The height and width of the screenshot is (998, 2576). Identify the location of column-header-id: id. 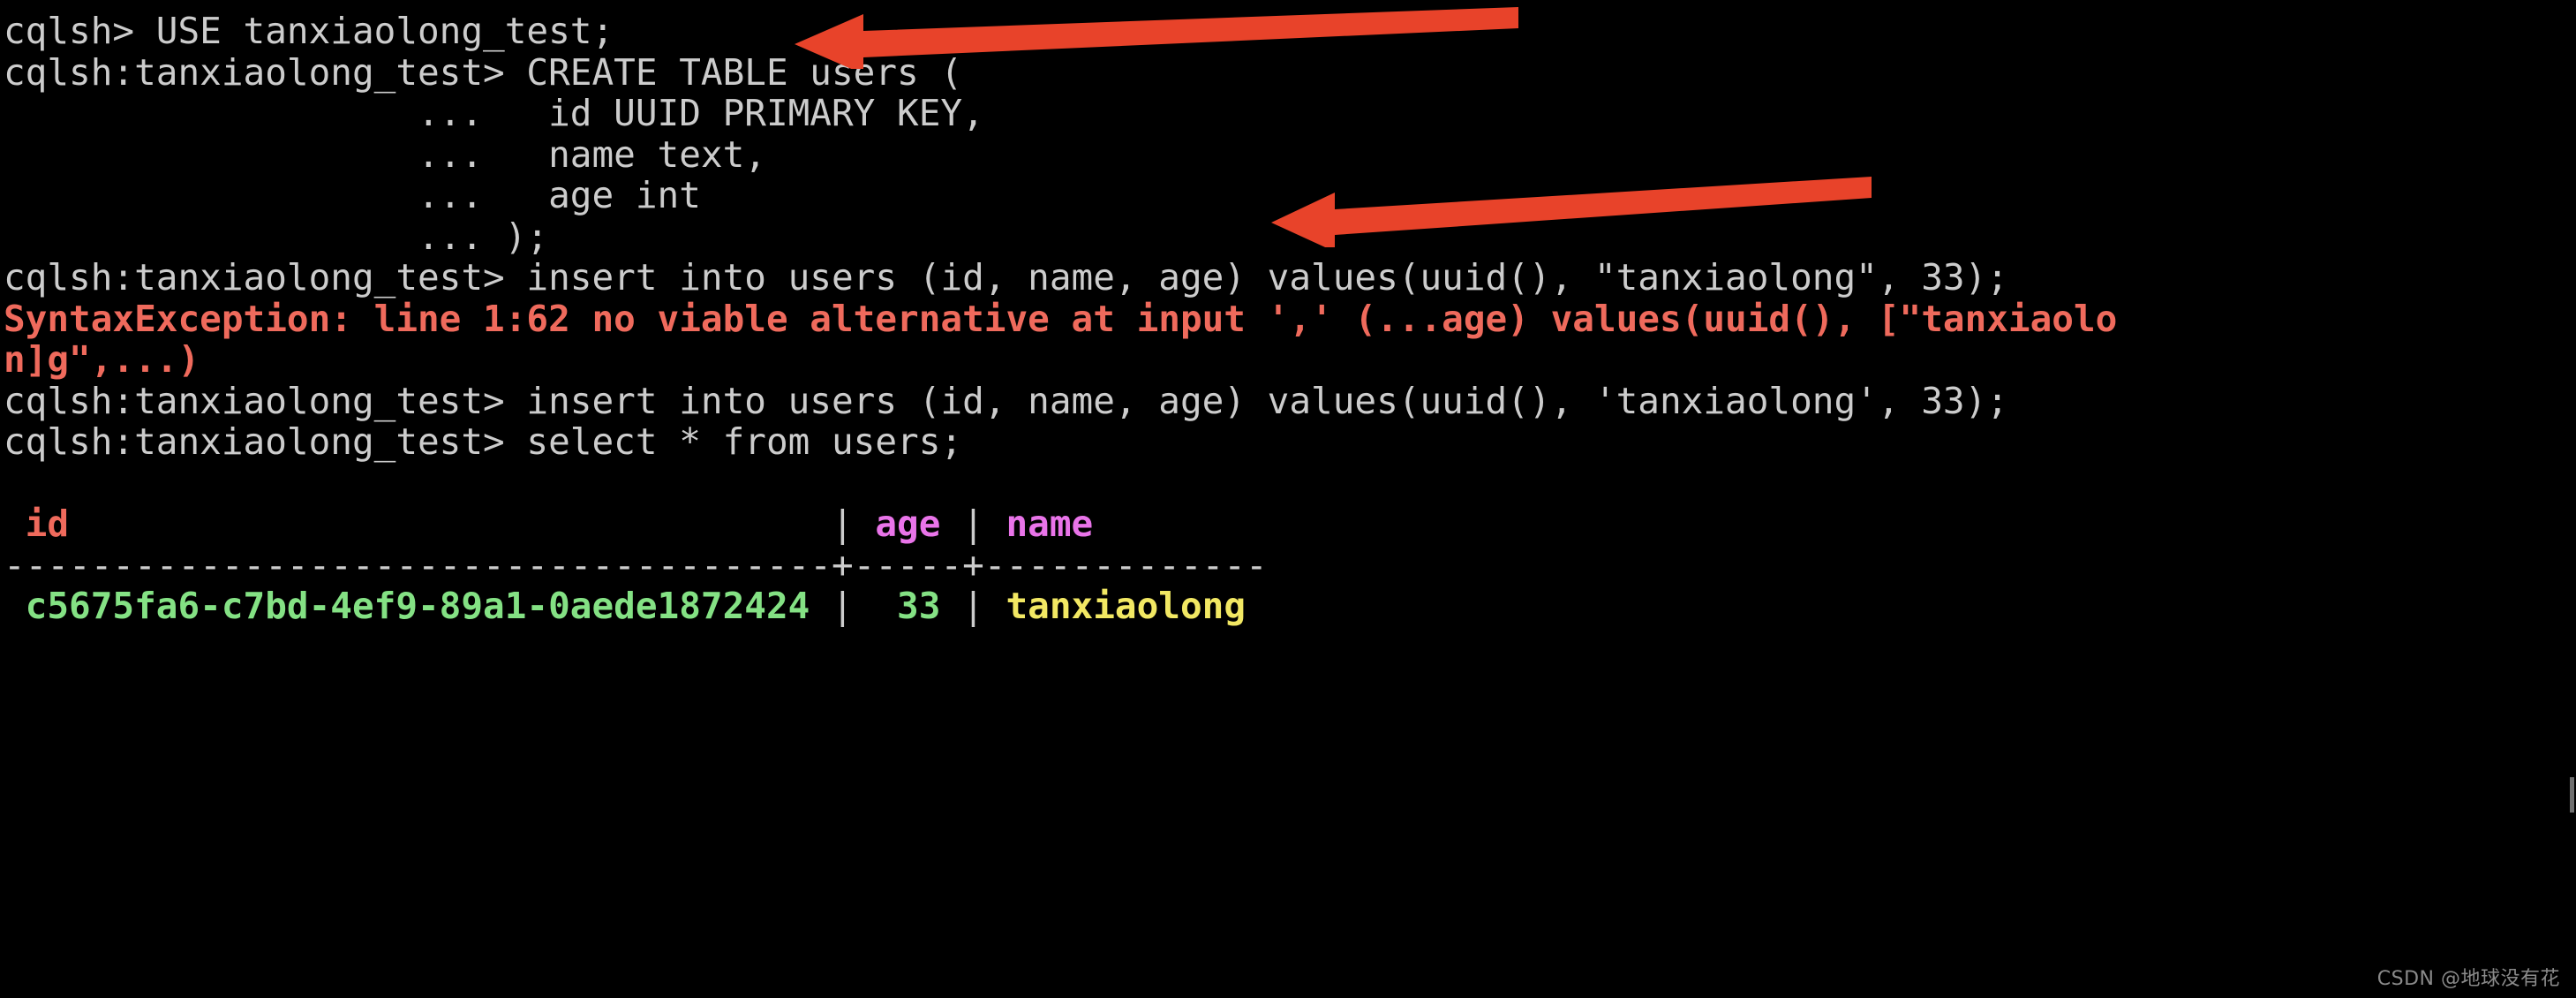
(37, 524).